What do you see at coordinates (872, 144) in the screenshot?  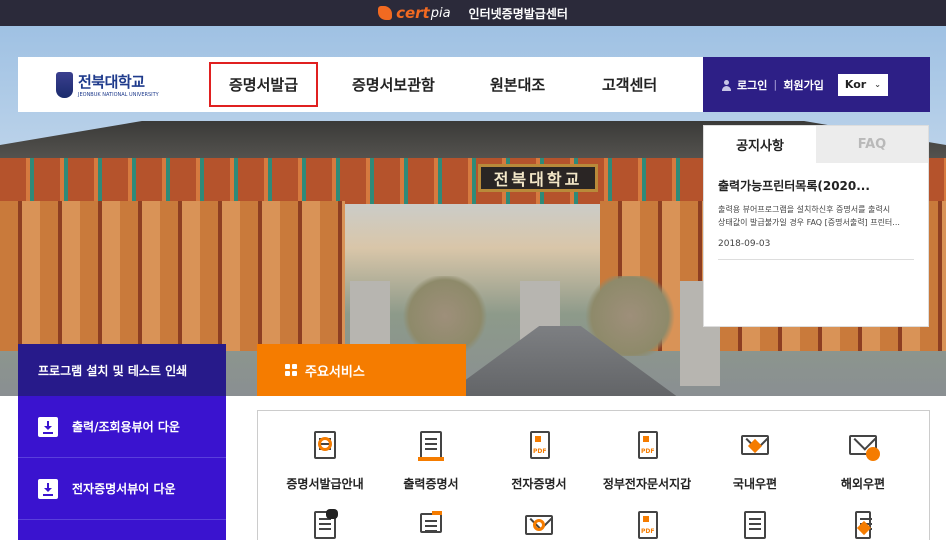 I see `tab-faq: FAQ` at bounding box center [872, 144].